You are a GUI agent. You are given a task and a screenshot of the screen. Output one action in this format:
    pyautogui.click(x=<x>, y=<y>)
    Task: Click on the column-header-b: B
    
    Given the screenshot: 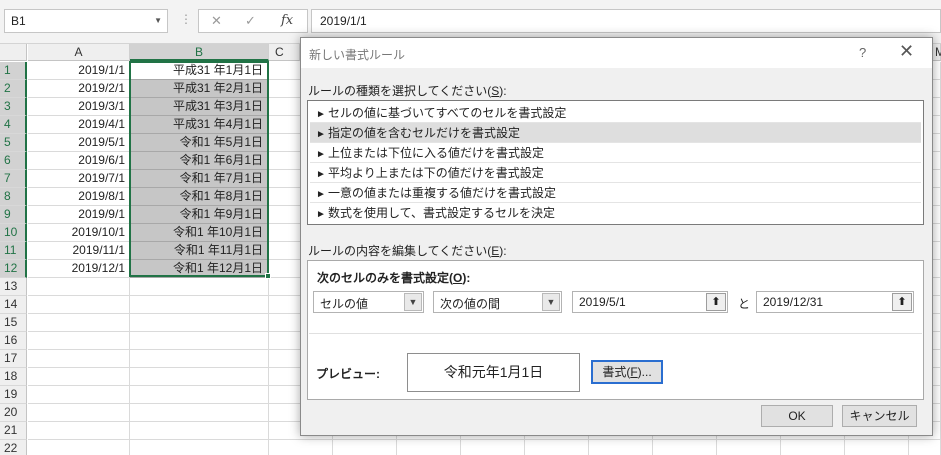 What is the action you would take?
    pyautogui.click(x=199, y=52)
    